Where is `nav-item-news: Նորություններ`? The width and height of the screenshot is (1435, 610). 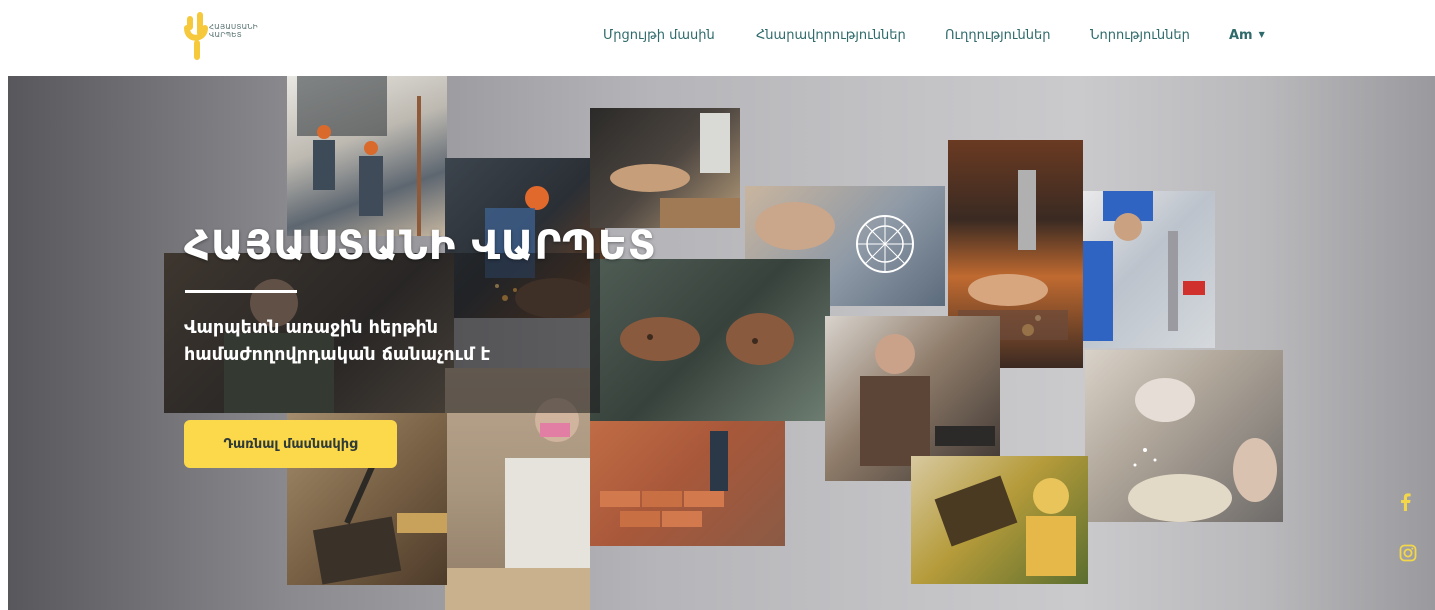 nav-item-news: Նորություններ is located at coordinates (1140, 35).